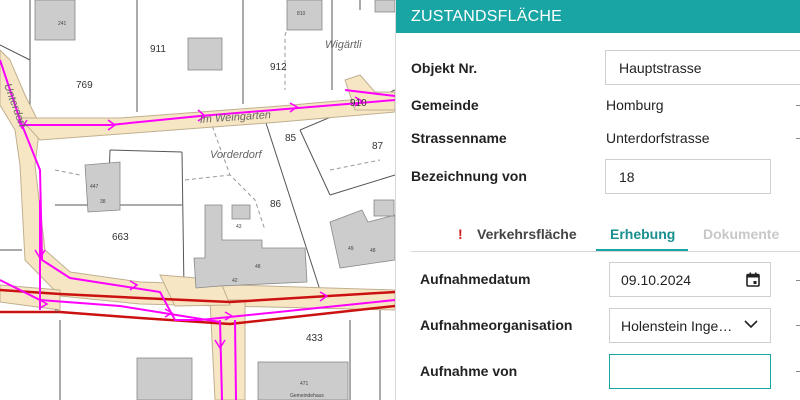  Describe the element at coordinates (236, 155) in the screenshot. I see `map-street-label: Vorderdorf` at that location.